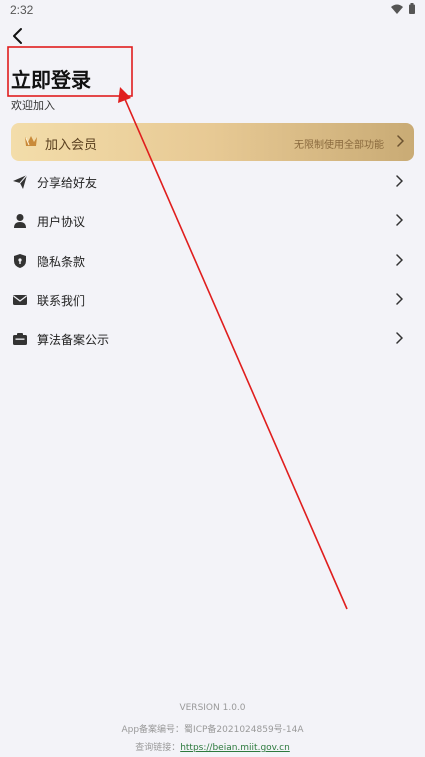  I want to click on menu-item-label: 隐私条款, so click(61, 261).